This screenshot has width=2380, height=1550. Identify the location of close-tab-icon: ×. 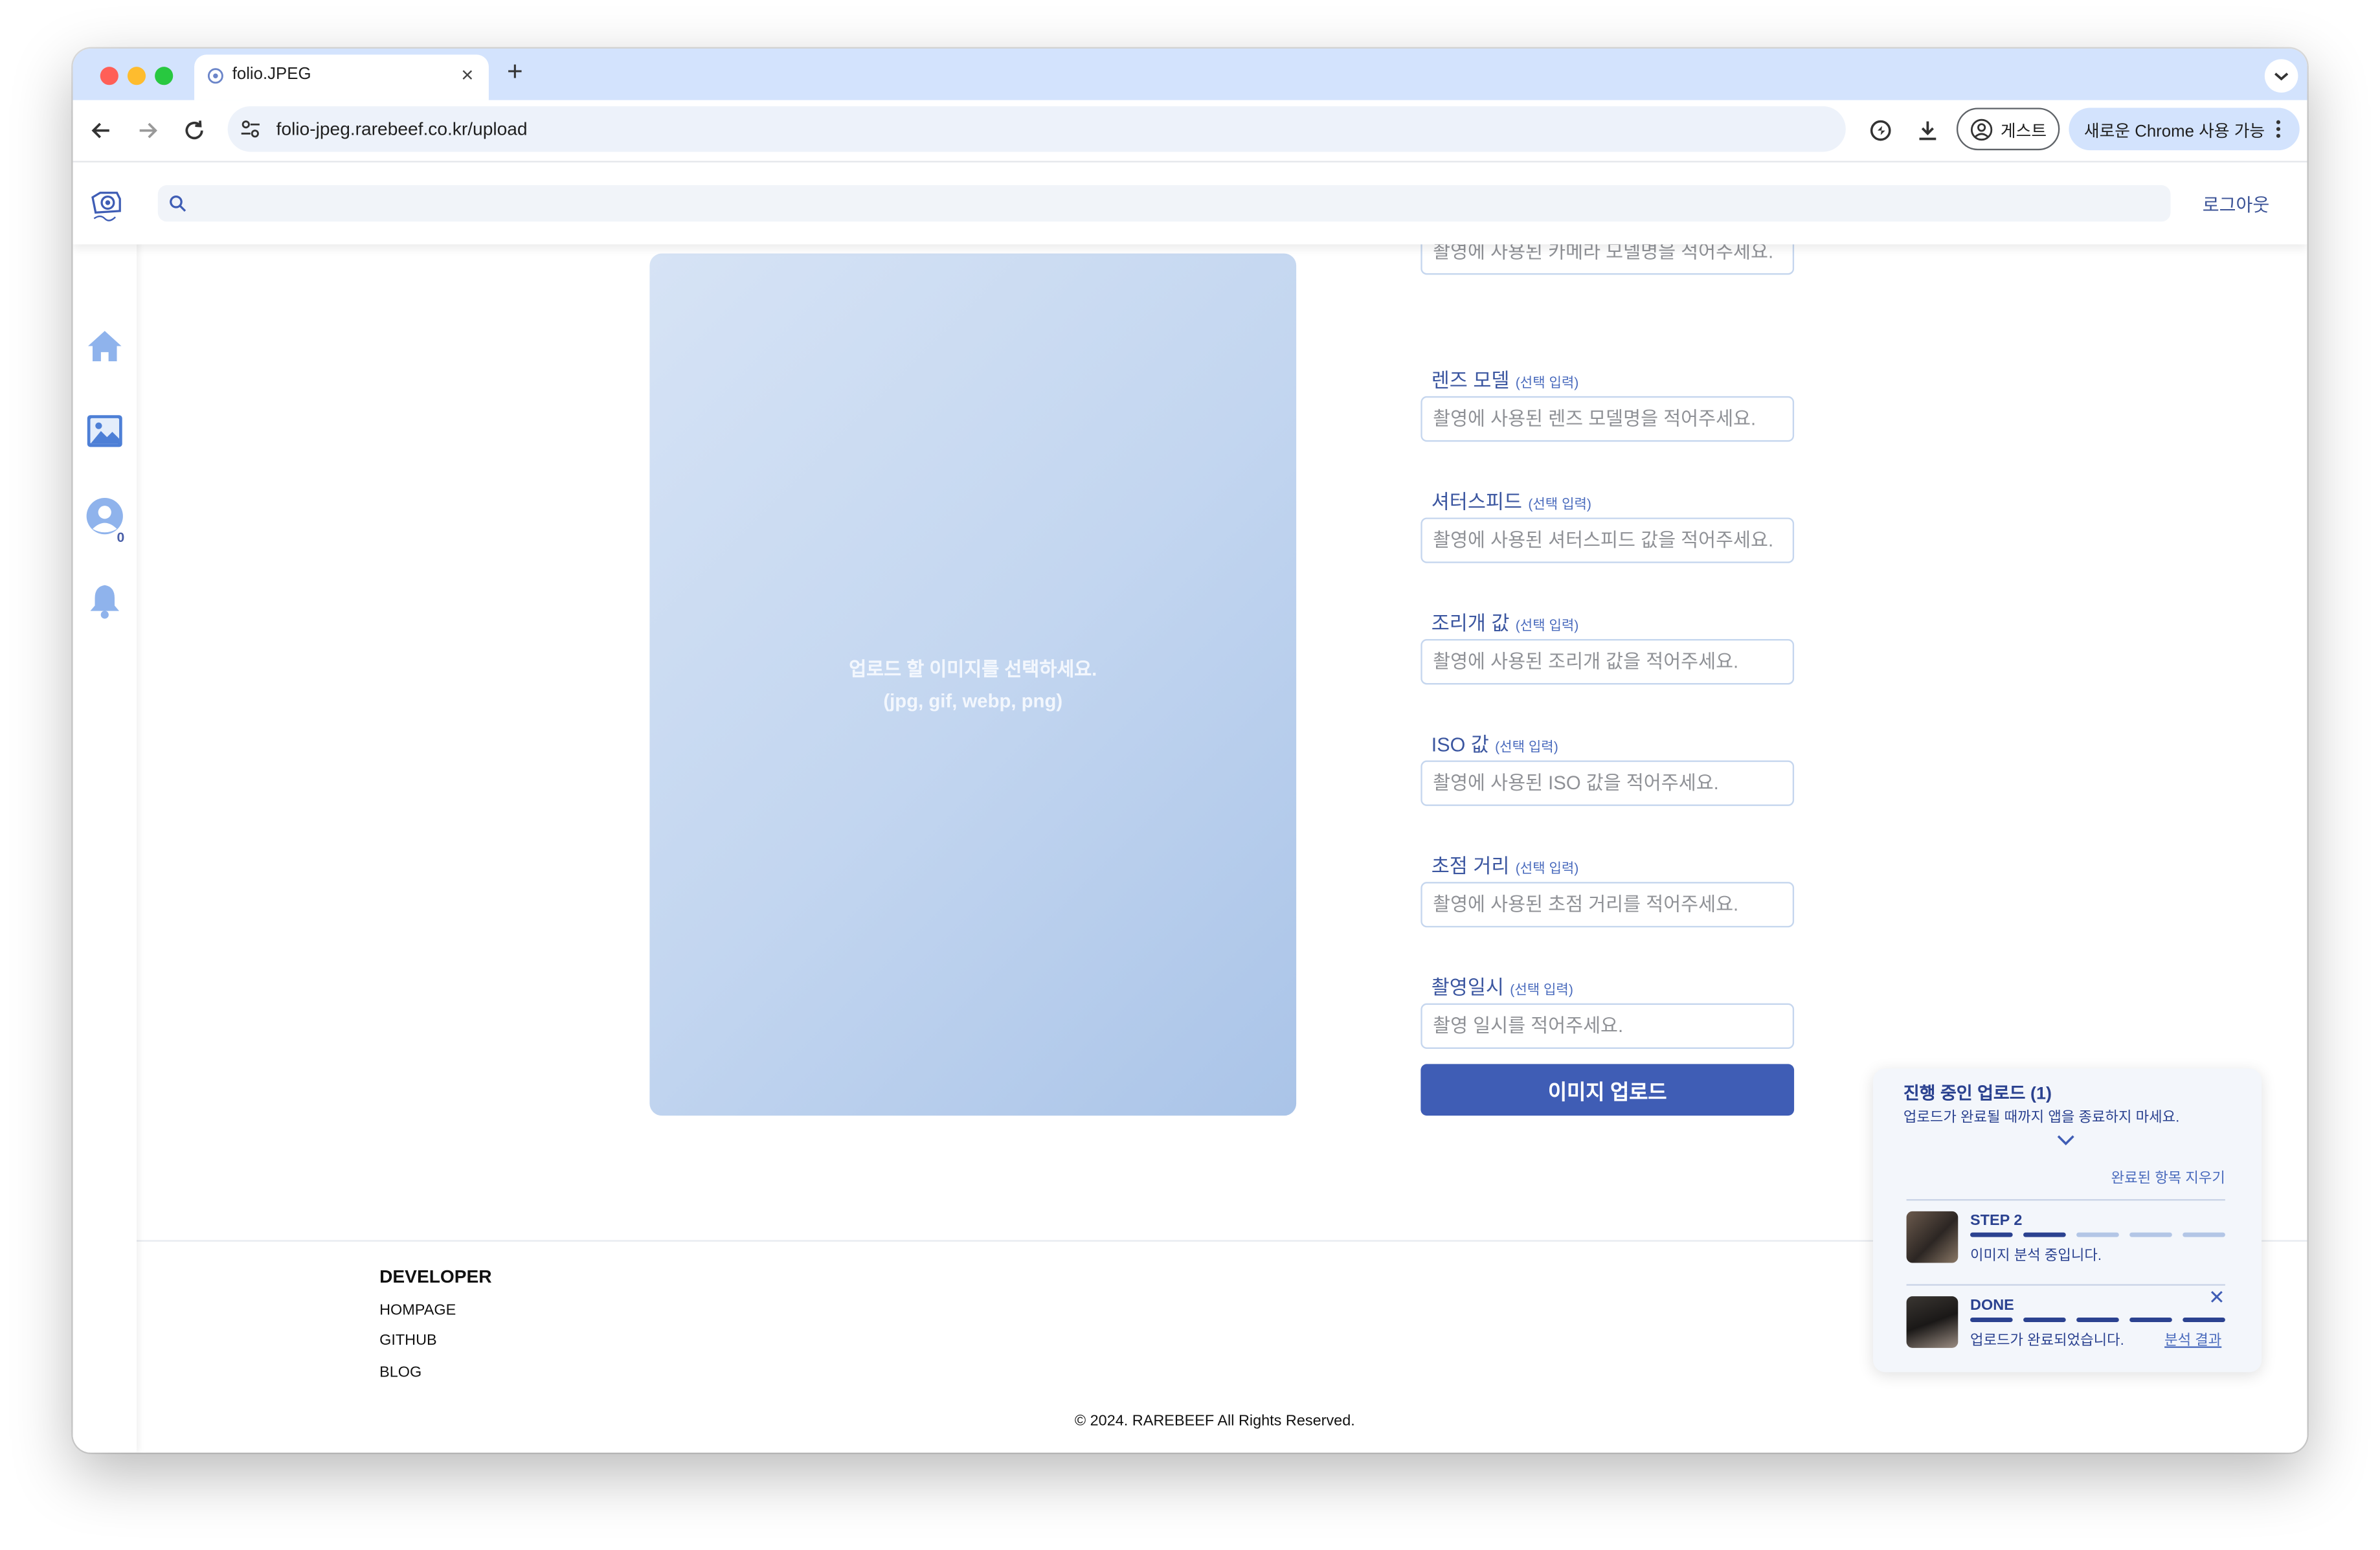
(467, 74).